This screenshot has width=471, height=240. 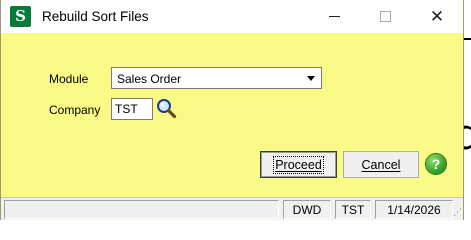 I want to click on close-icon: ✕, so click(x=437, y=16).